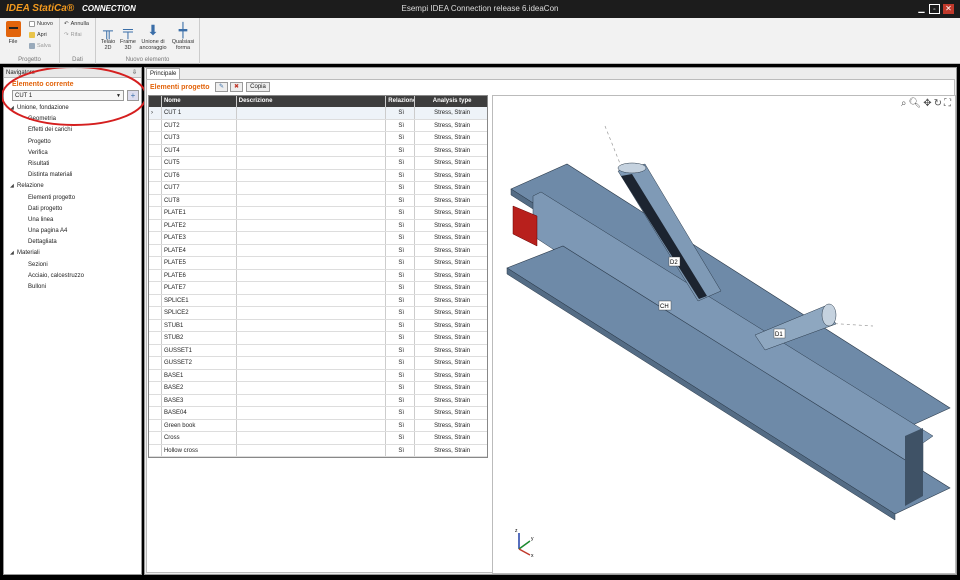  I want to click on table-row: PLATE1 Sì Stress, Strain, so click(318, 213).